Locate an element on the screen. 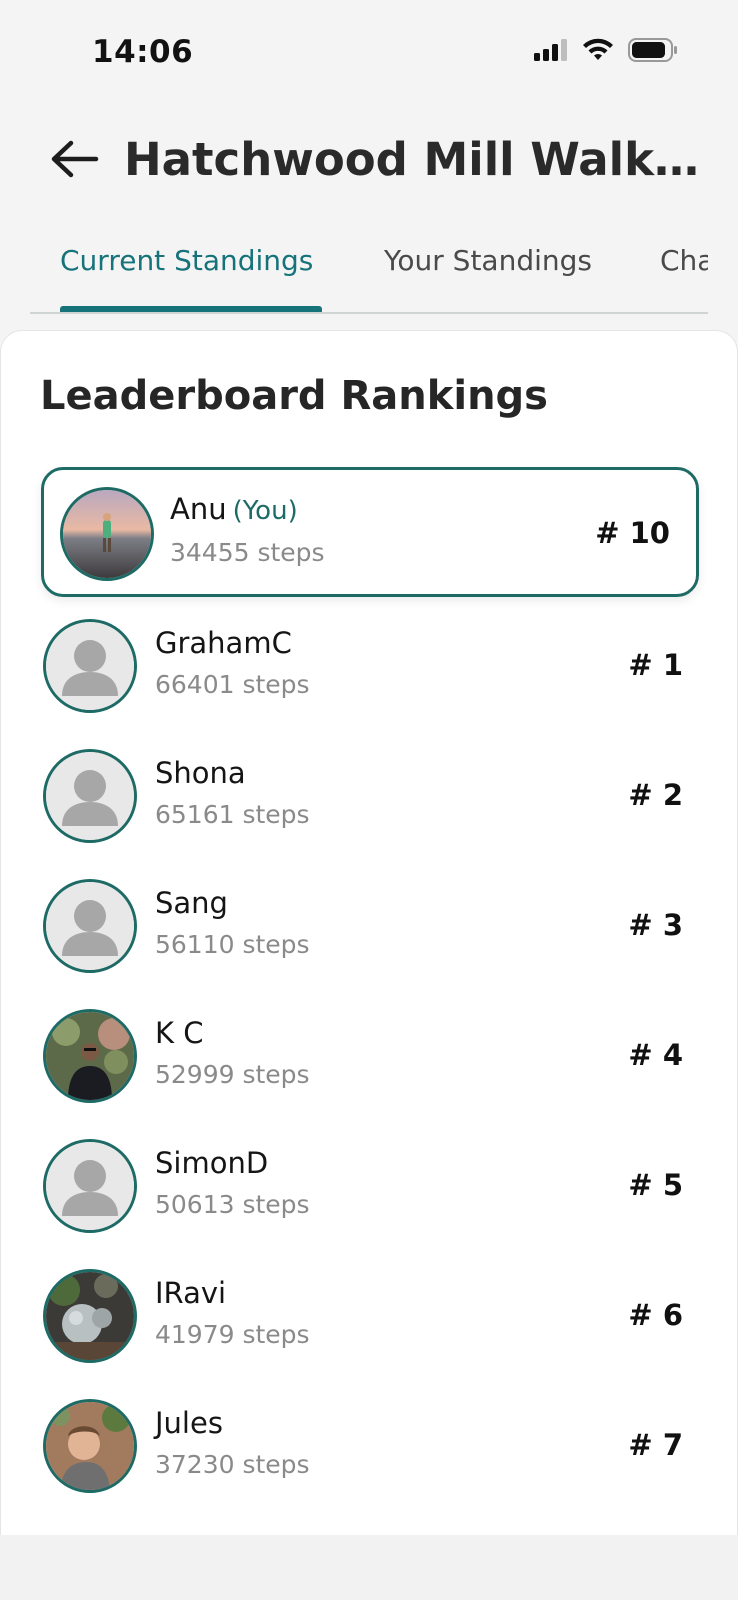 Image resolution: width=738 pixels, height=1600 pixels. garden-photo-icon is located at coordinates (90, 1316).